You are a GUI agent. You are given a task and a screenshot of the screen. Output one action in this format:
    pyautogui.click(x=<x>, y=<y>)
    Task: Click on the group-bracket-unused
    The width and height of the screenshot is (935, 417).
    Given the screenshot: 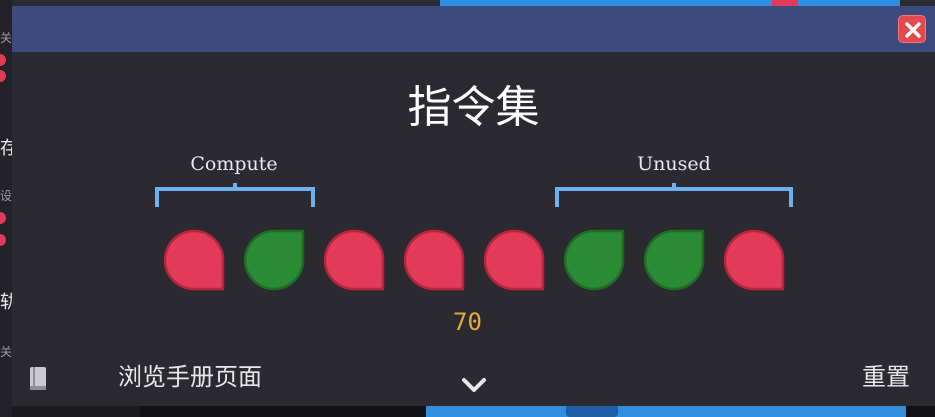 What is the action you would take?
    pyautogui.click(x=674, y=195)
    